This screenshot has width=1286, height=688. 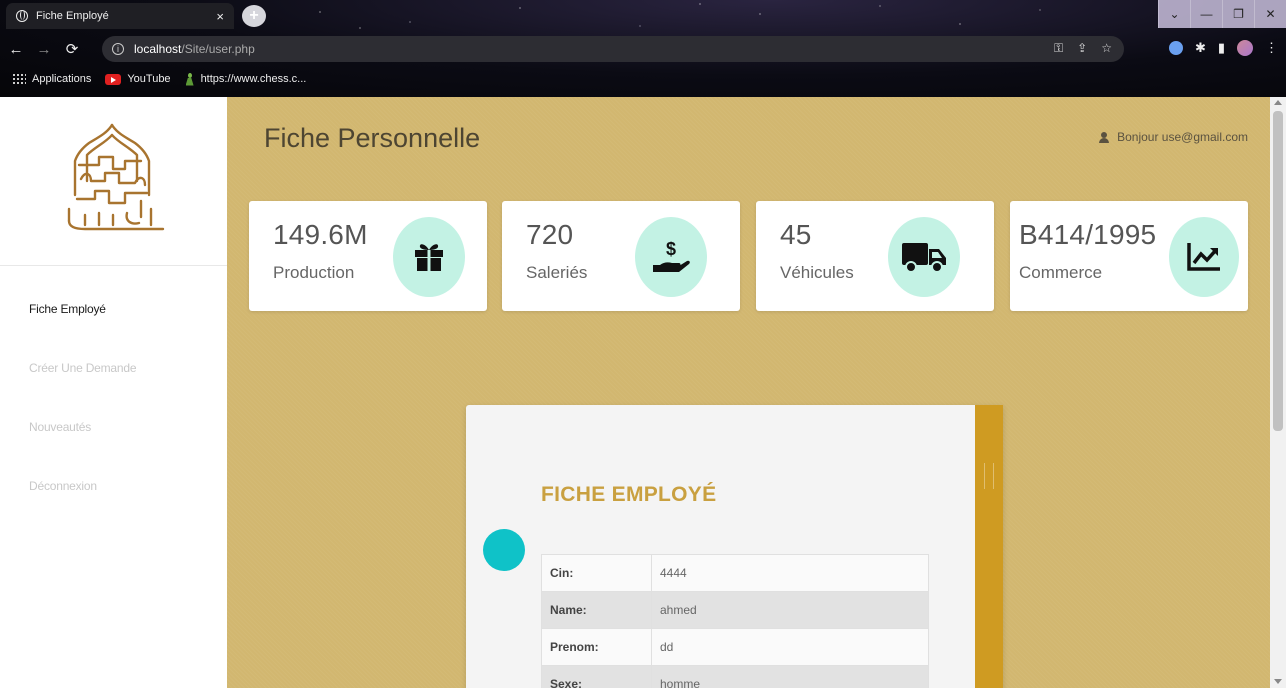 What do you see at coordinates (63, 486) in the screenshot?
I see `sidebar-item-deconnexion: Déconnexion` at bounding box center [63, 486].